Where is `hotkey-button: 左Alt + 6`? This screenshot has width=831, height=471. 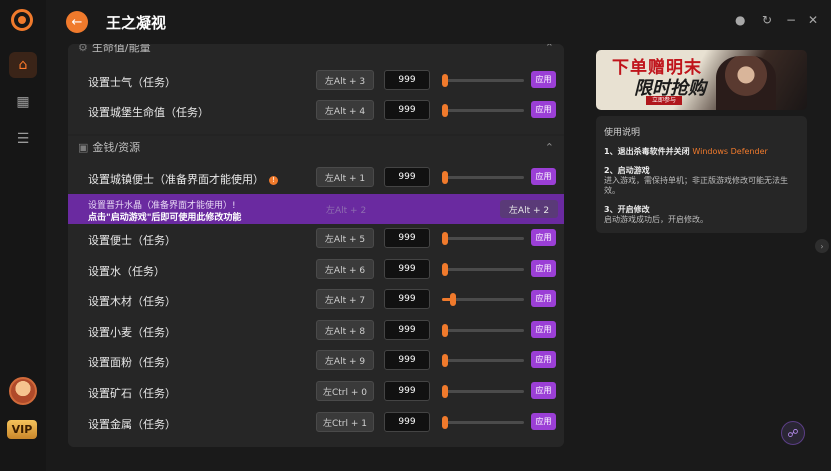 hotkey-button: 左Alt + 6 is located at coordinates (345, 269).